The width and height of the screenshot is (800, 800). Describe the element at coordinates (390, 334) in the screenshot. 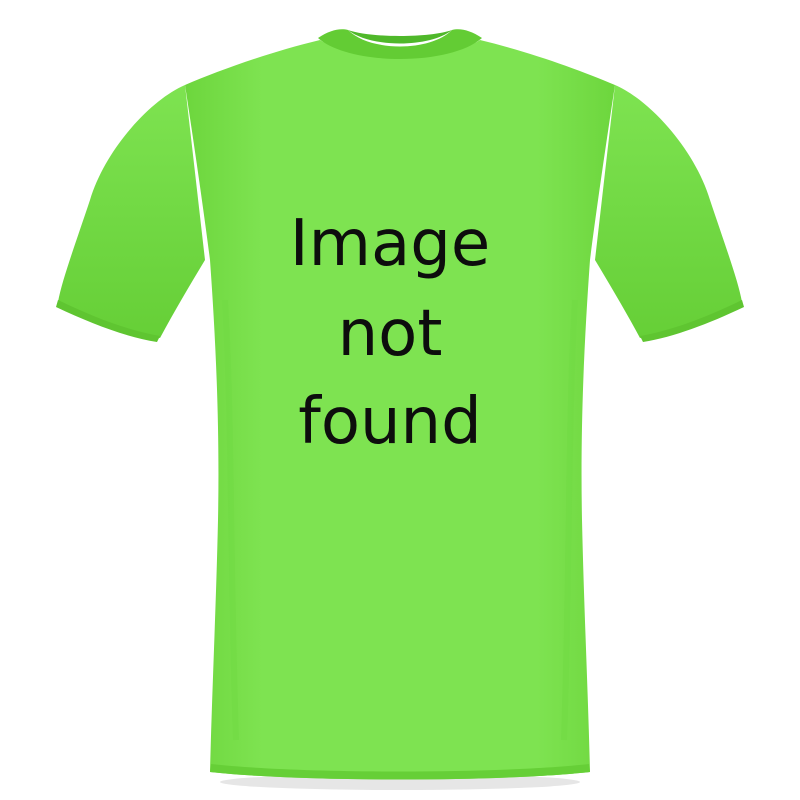

I see `print-text-line-2: not` at that location.